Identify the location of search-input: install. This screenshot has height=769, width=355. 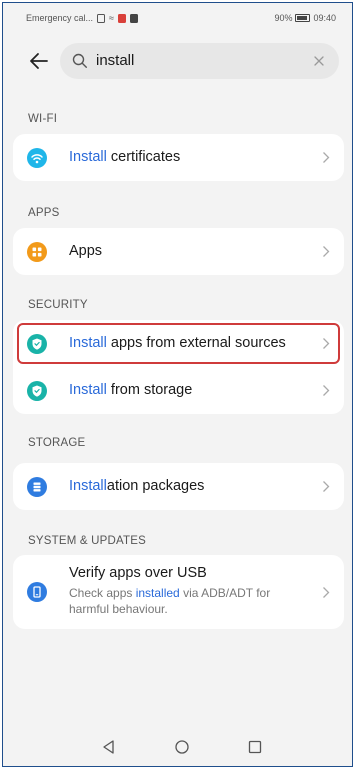
(199, 61).